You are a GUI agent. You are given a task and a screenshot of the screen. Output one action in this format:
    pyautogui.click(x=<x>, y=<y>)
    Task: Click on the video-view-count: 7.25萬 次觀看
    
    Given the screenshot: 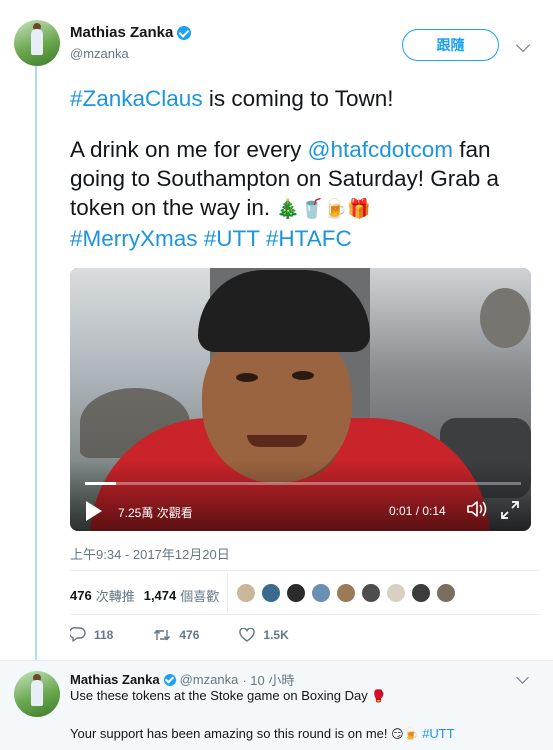 What is the action you would take?
    pyautogui.click(x=155, y=513)
    